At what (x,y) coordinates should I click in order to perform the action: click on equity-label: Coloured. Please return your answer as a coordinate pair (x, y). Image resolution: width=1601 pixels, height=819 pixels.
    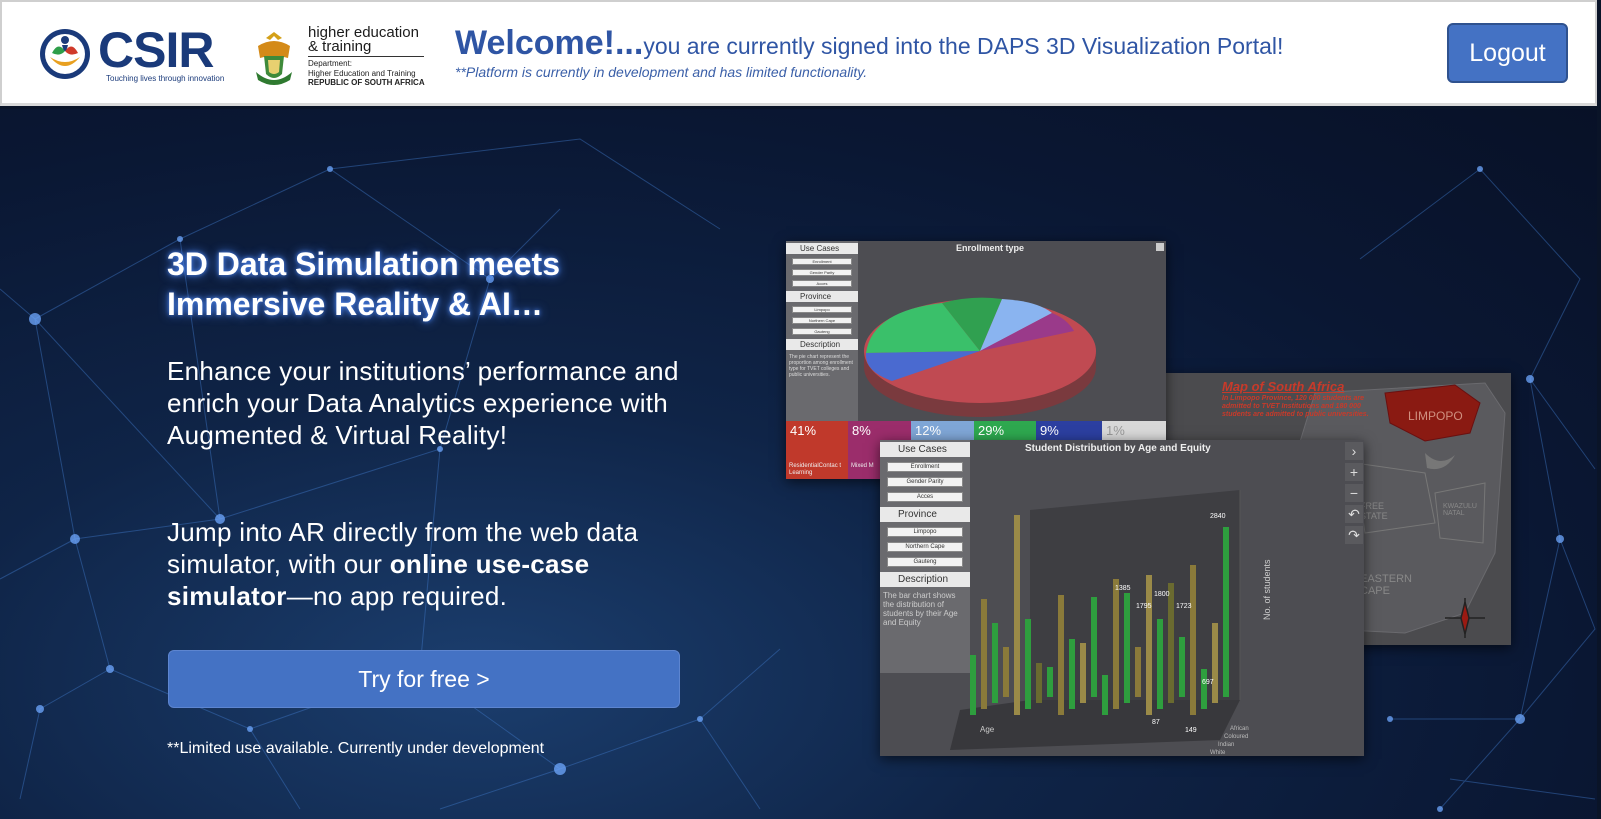
    Looking at the image, I should click on (1236, 737).